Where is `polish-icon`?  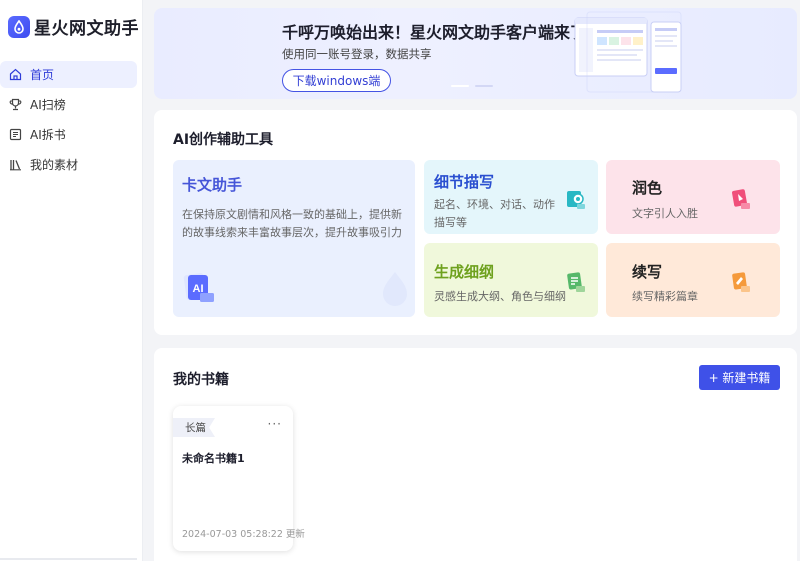 polish-icon is located at coordinates (741, 199).